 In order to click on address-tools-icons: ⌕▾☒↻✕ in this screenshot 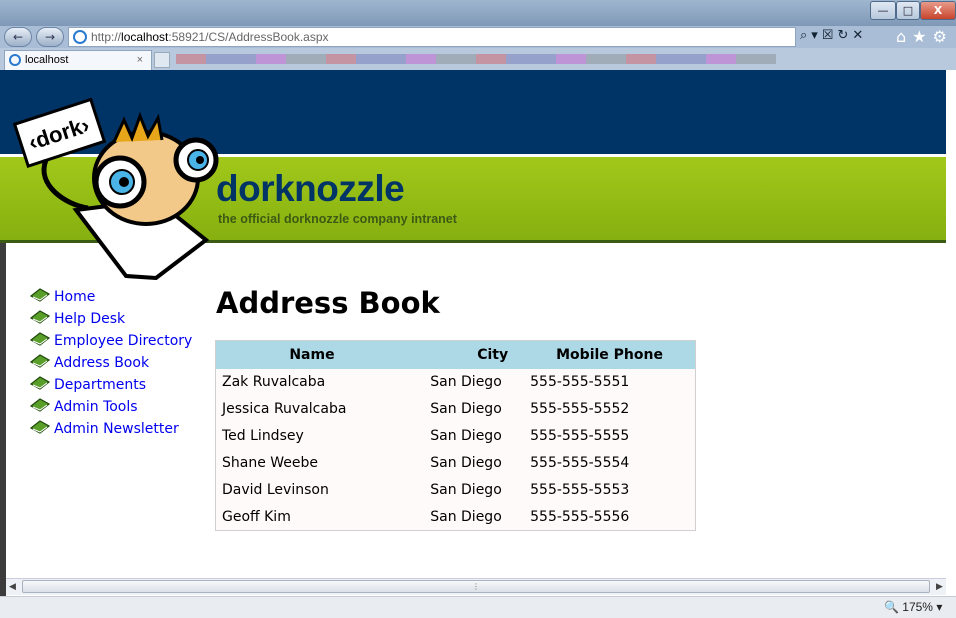, I will do `click(833, 35)`.